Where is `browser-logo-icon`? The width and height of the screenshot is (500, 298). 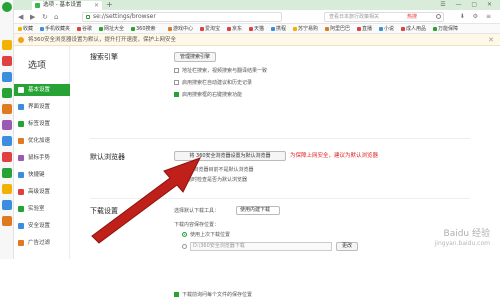
browser-logo-icon is located at coordinates (7, 7).